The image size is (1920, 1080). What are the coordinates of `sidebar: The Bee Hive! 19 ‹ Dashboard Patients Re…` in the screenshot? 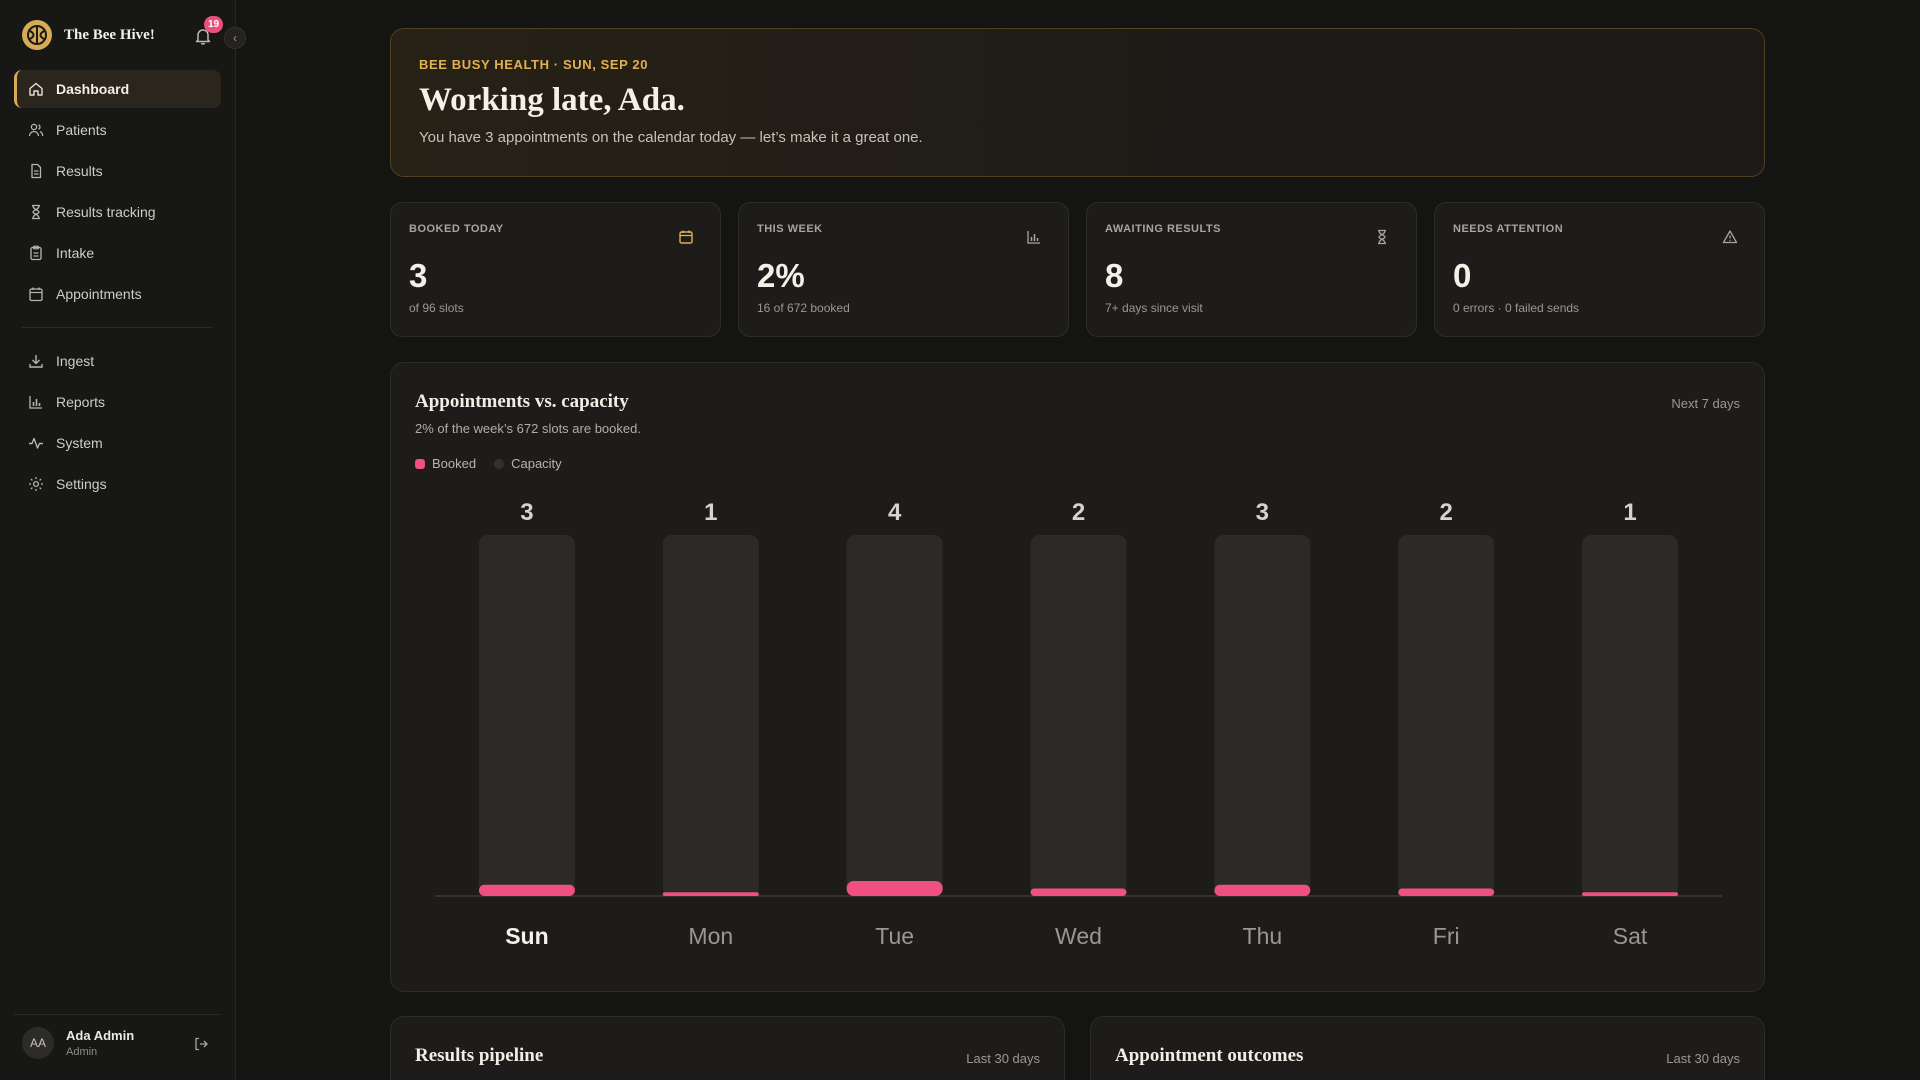 It's located at (123, 540).